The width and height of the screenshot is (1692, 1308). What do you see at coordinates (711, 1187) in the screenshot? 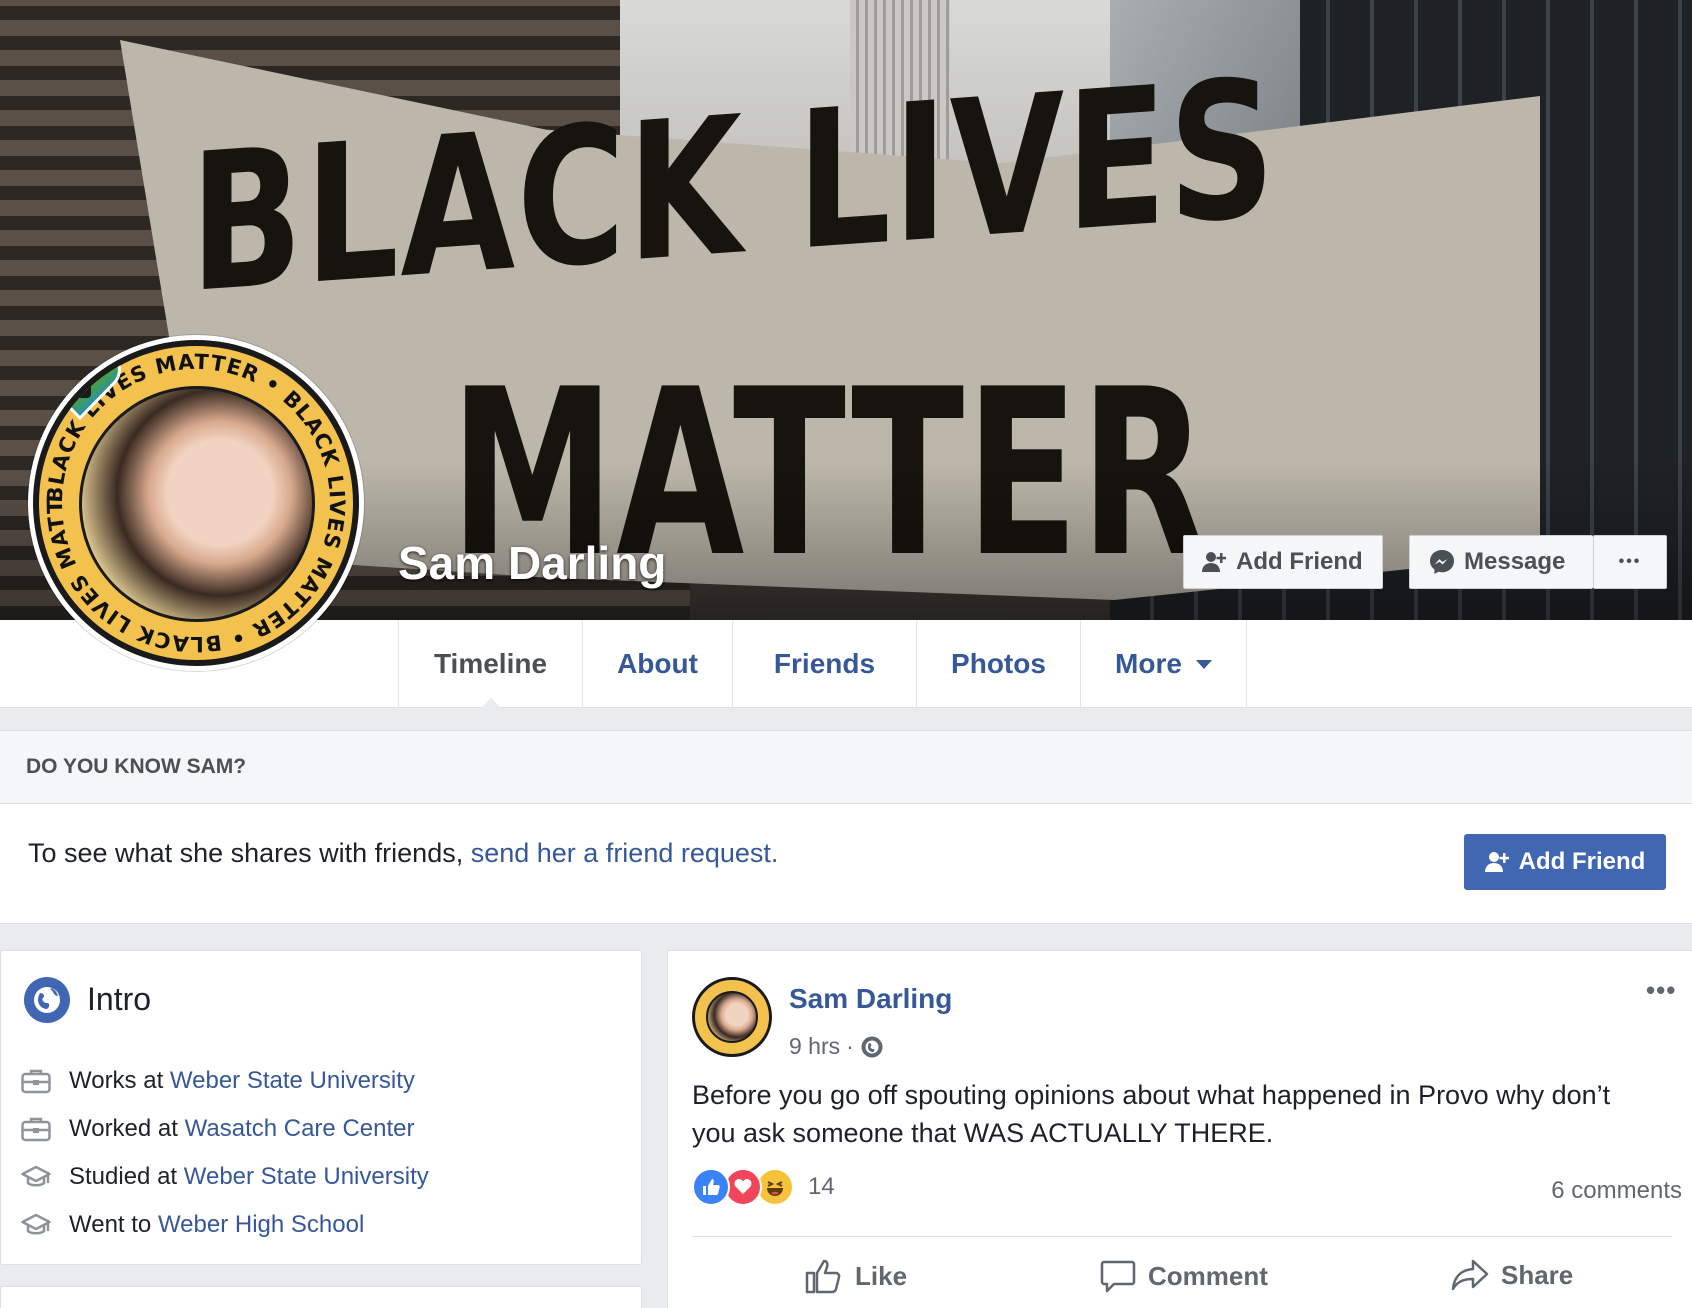
I see `like-reaction-icon` at bounding box center [711, 1187].